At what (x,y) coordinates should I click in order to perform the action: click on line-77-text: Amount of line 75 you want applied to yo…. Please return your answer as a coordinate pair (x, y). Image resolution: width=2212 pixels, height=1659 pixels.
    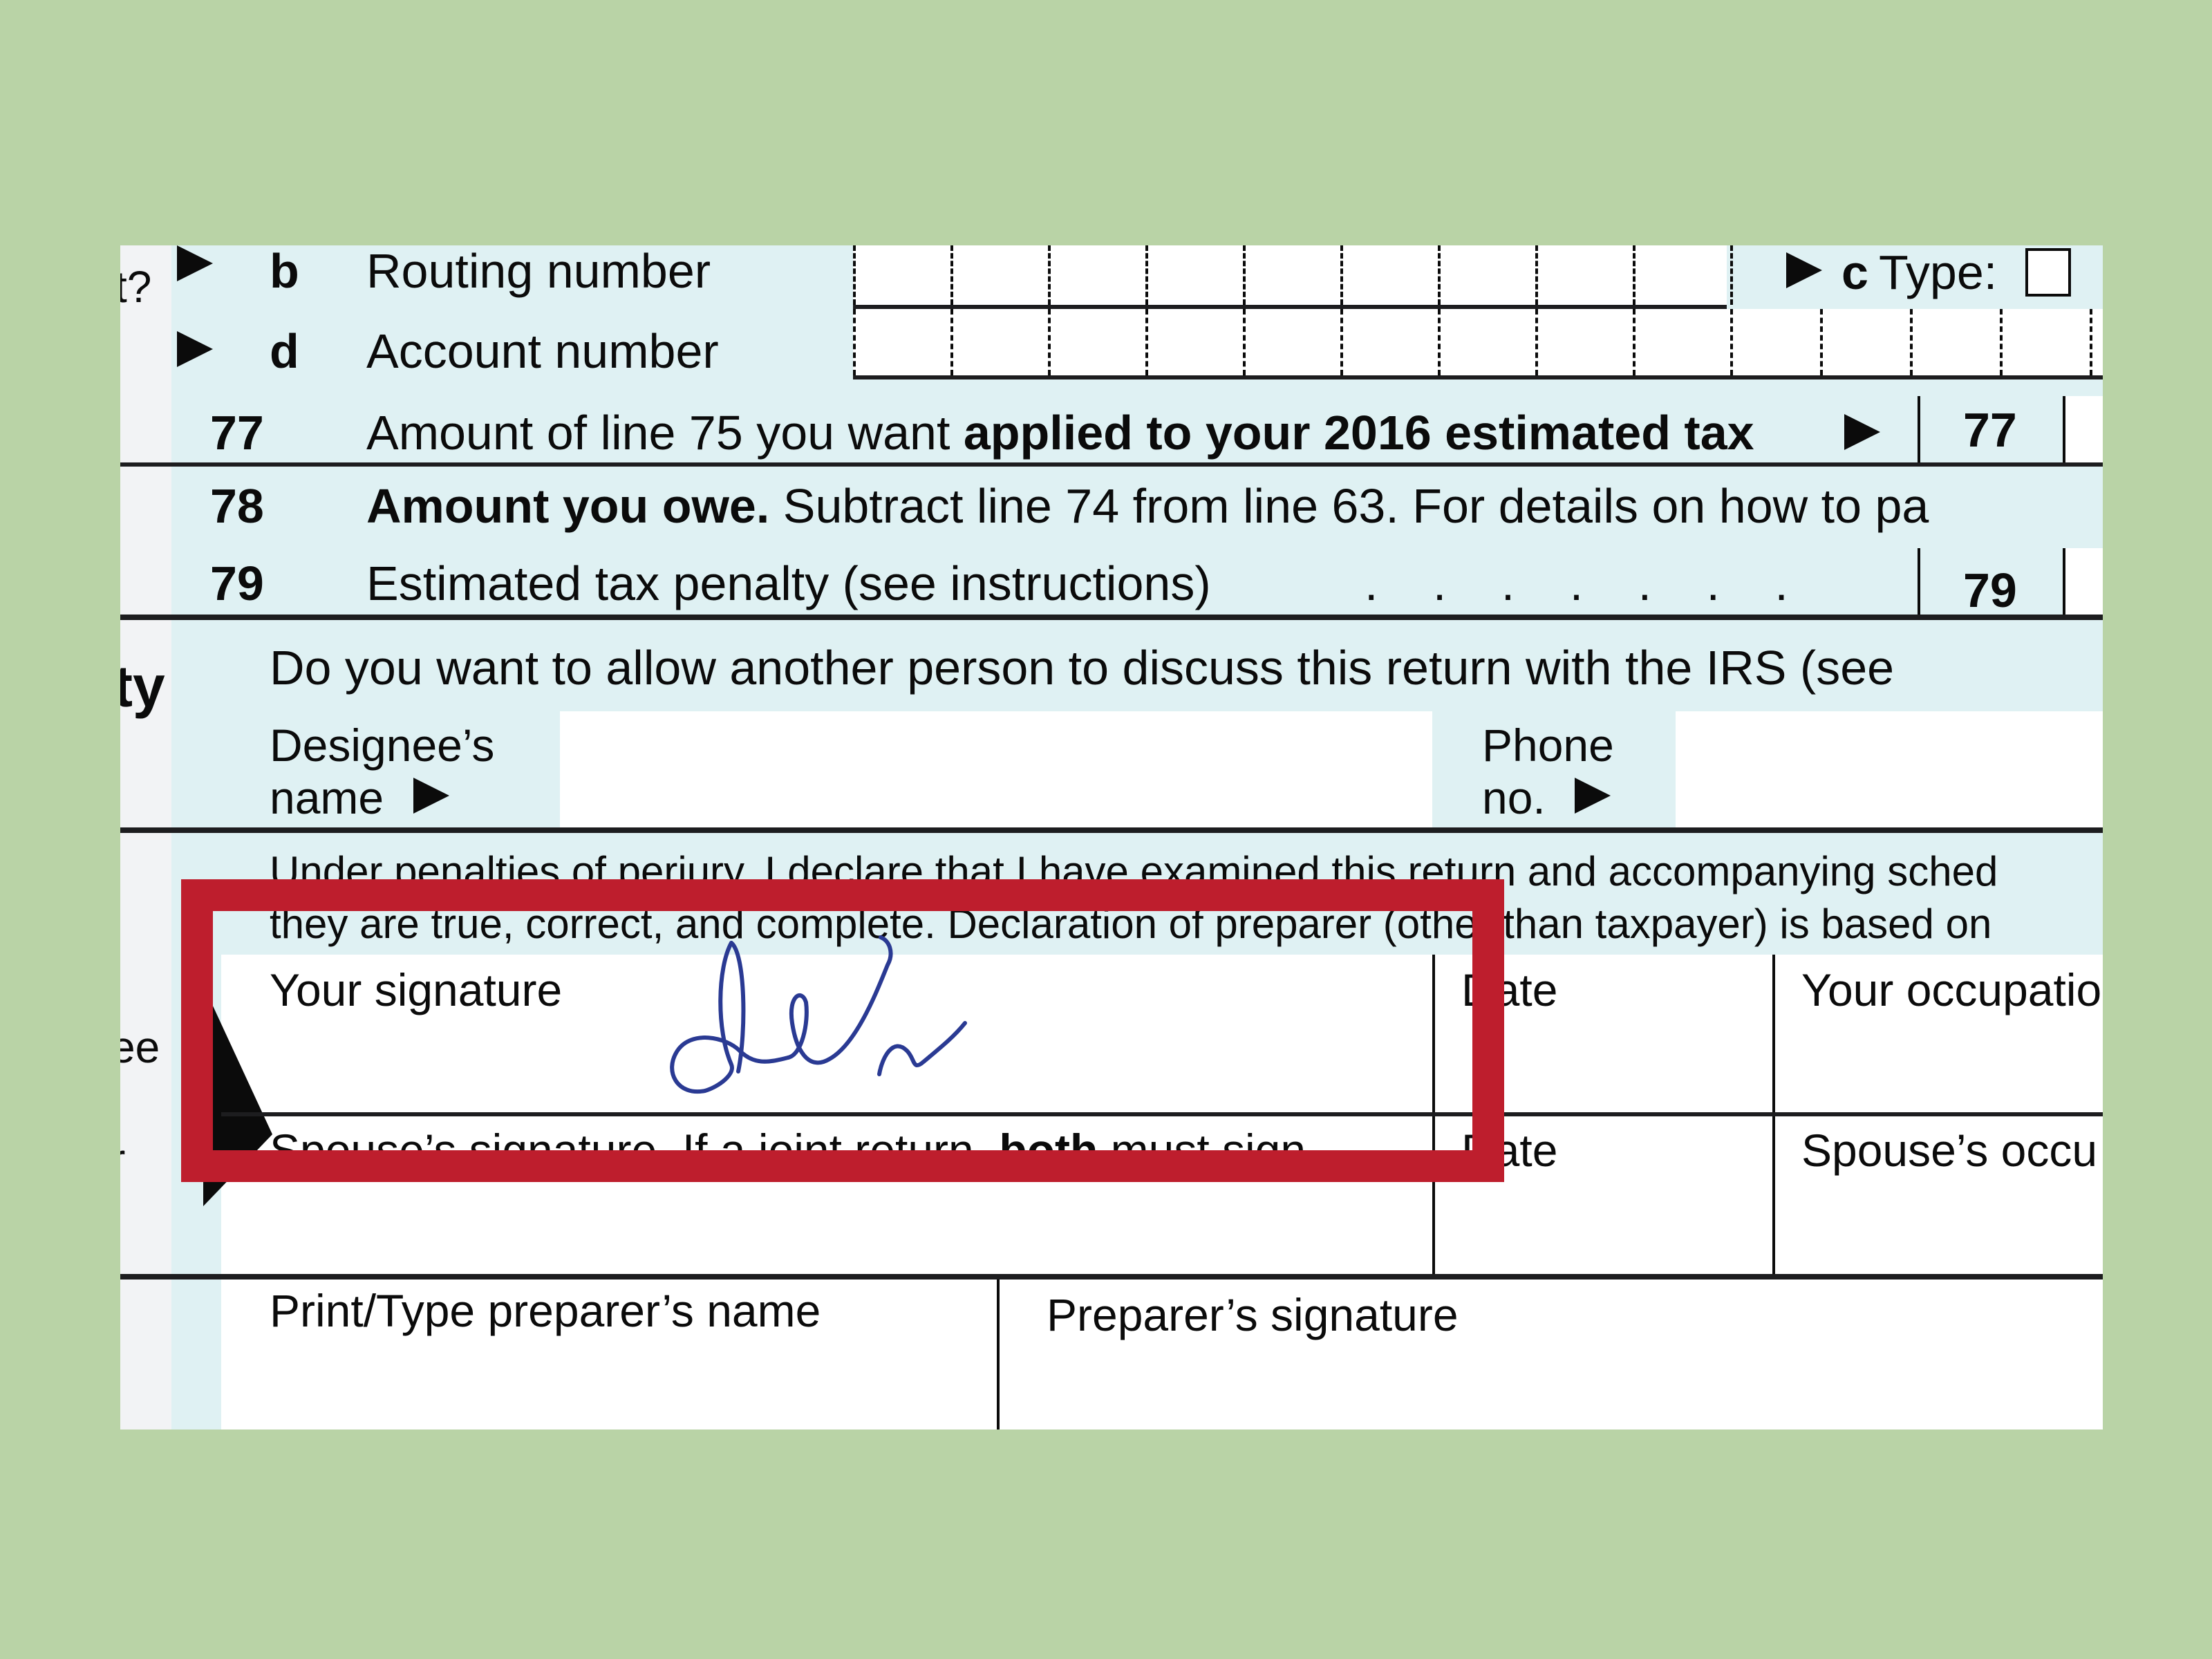
    Looking at the image, I should click on (1060, 433).